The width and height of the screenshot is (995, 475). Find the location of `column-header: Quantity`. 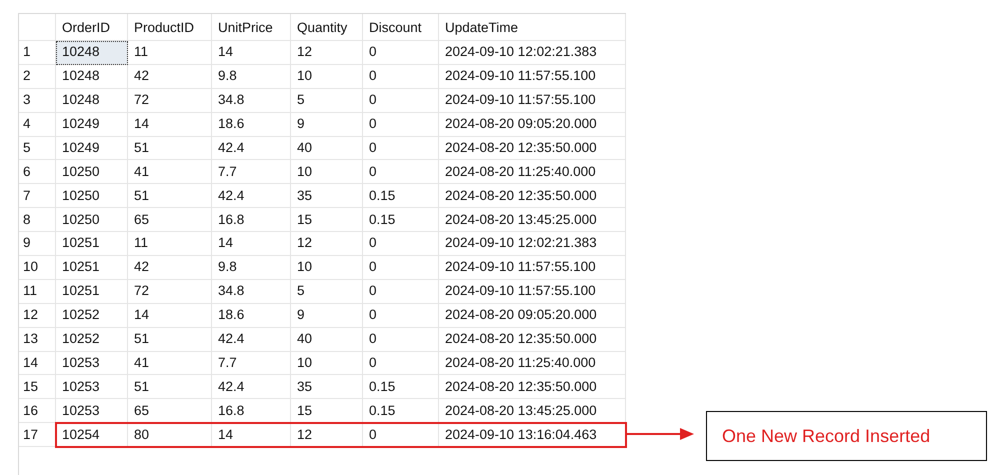

column-header: Quantity is located at coordinates (327, 27).